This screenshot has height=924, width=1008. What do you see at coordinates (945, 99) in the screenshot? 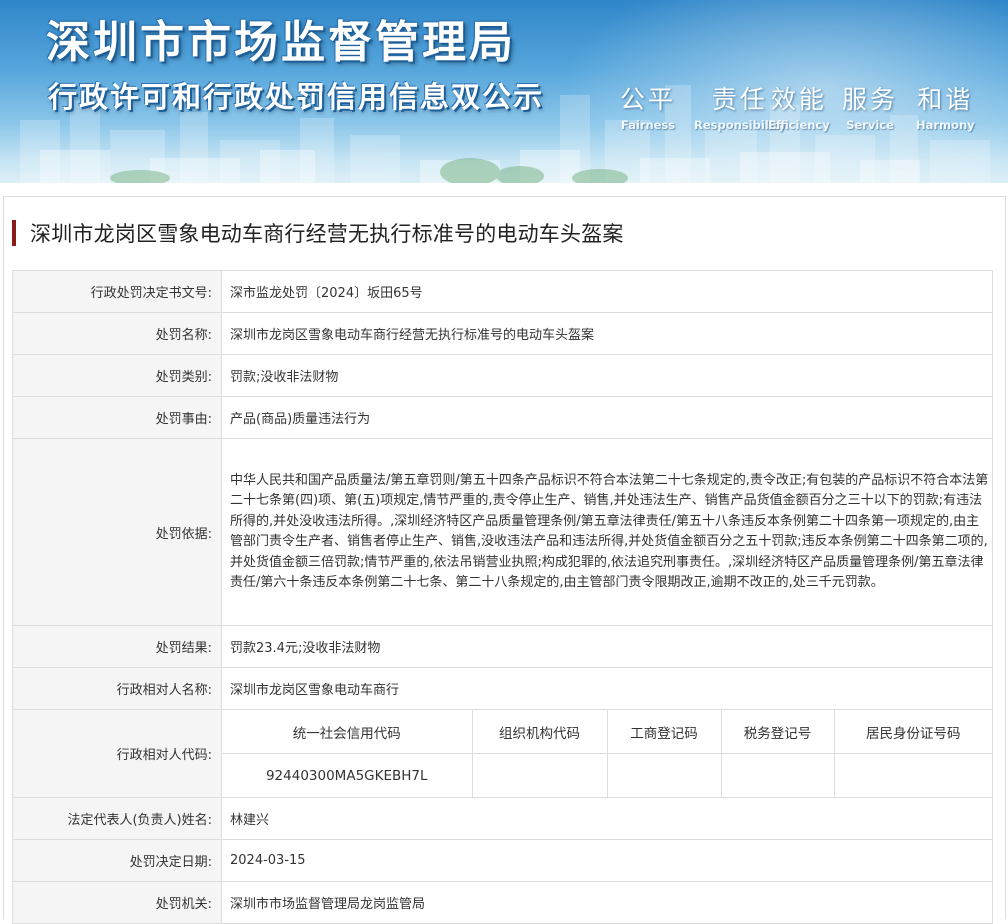
I see `slogan-cn: 和谐` at bounding box center [945, 99].